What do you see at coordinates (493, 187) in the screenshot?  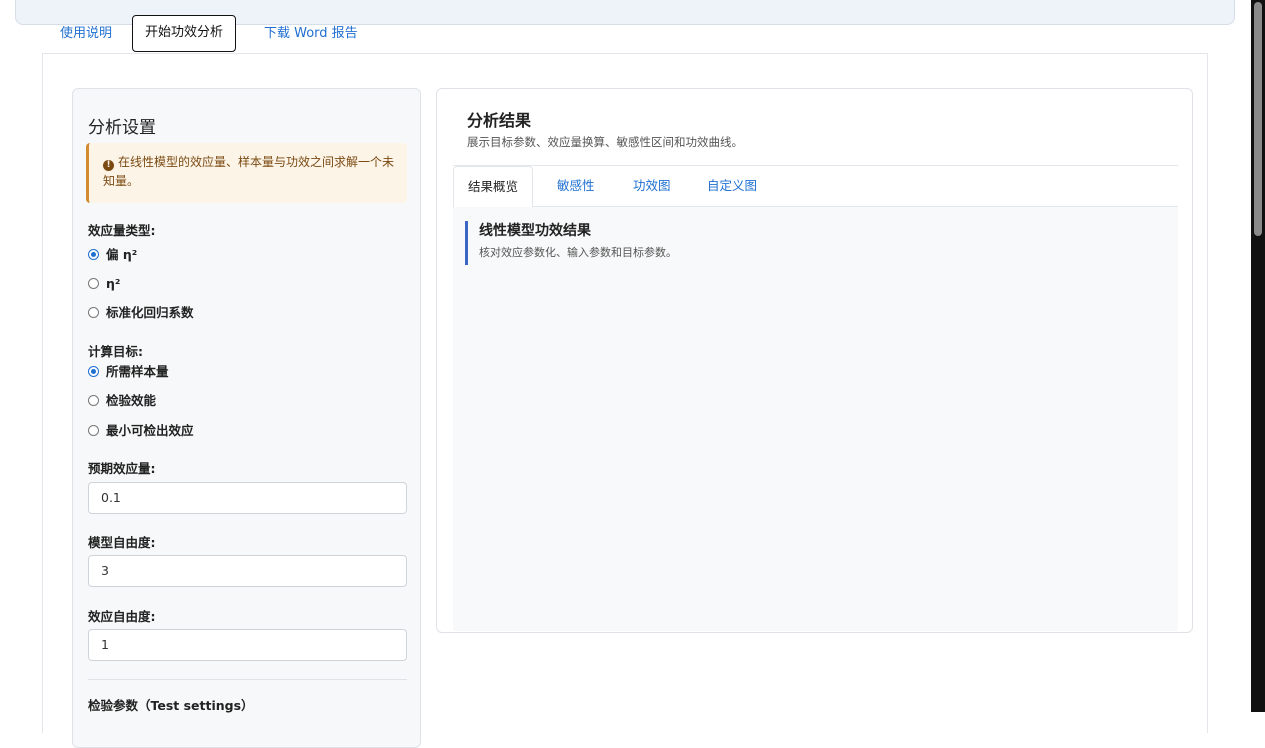 I see `tab-overview: 结果概览` at bounding box center [493, 187].